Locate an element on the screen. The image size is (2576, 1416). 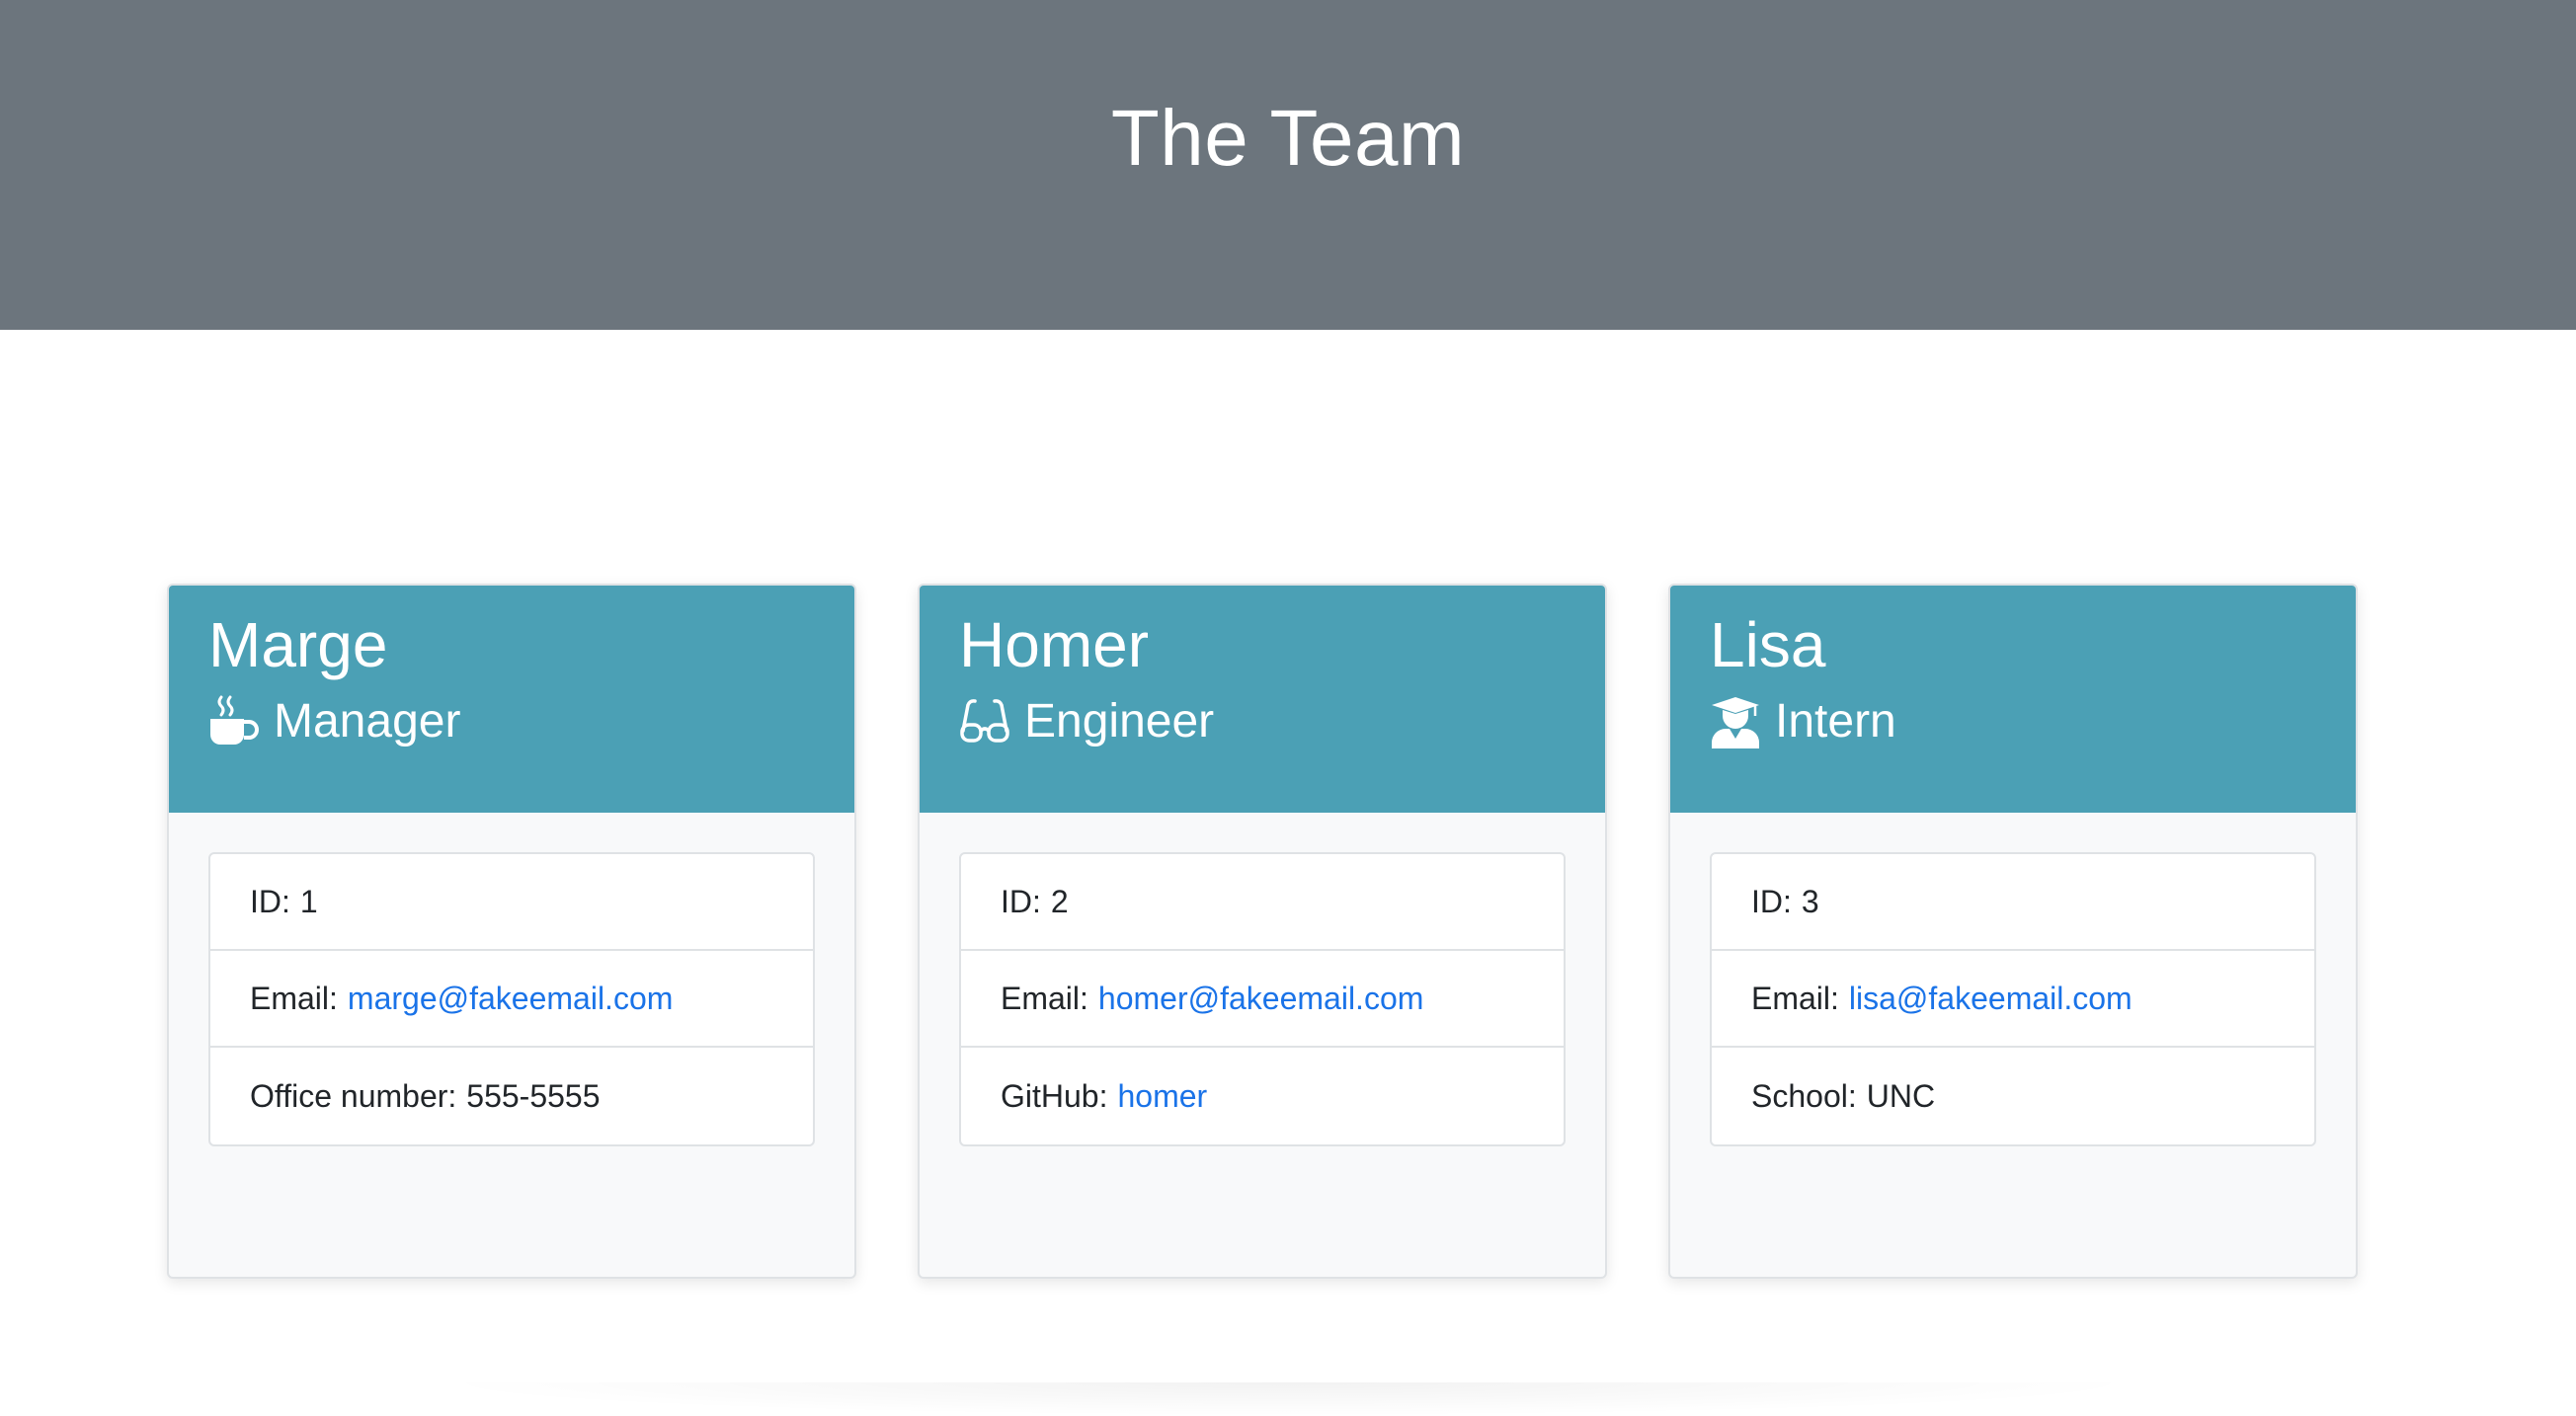
card-header: Lisa Intern is located at coordinates (2013, 699).